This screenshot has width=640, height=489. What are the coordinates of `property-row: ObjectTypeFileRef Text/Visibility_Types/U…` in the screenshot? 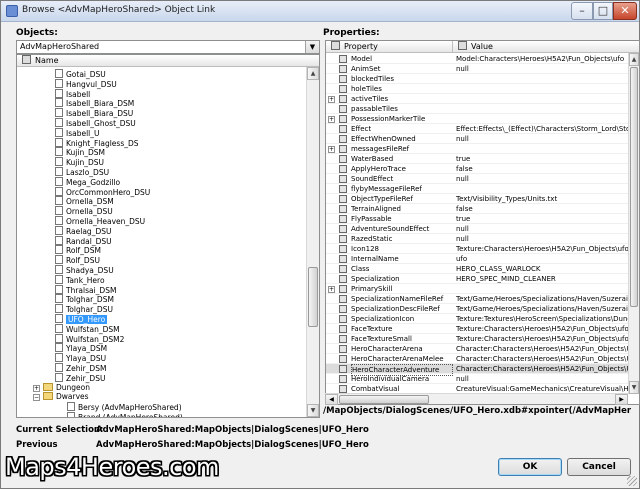 It's located at (477, 199).